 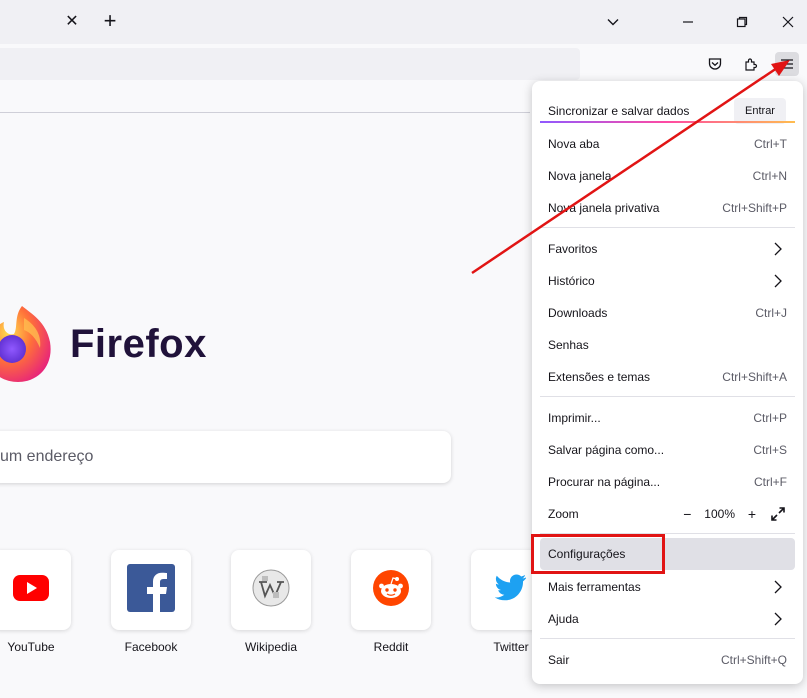 What do you see at coordinates (271, 647) in the screenshot?
I see `shortcut-label: Wikipedia` at bounding box center [271, 647].